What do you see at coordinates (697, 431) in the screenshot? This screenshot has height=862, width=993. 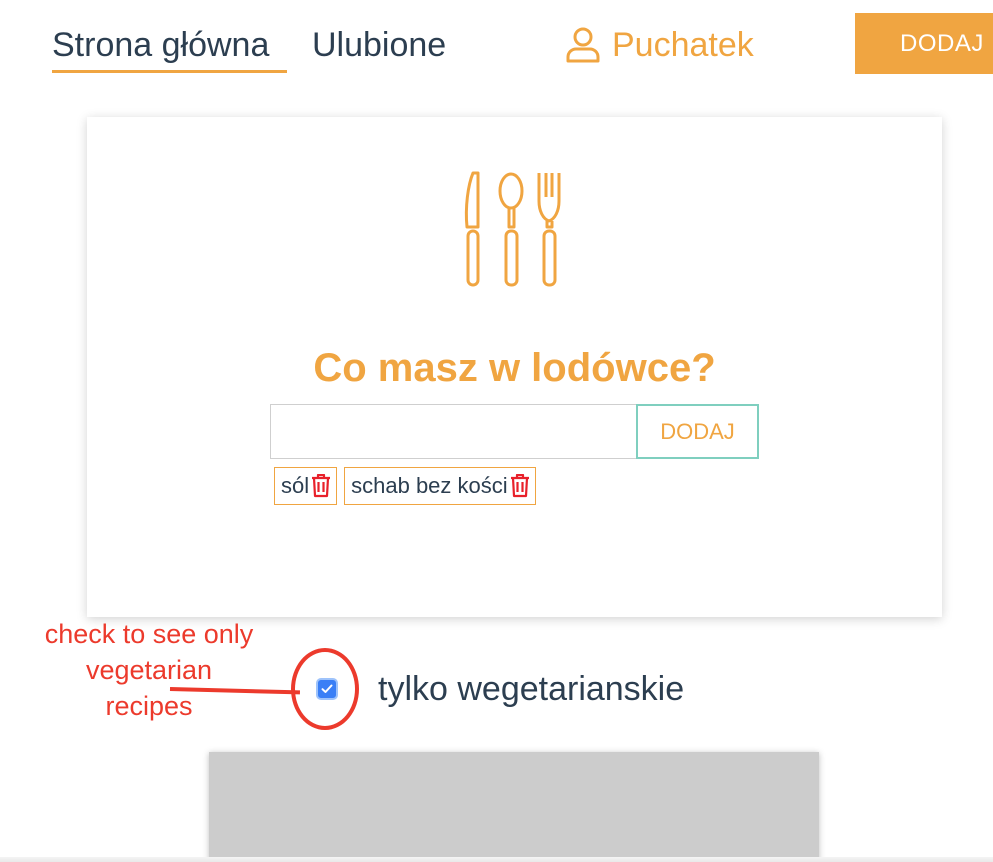 I see `add-ingredient-button: DODAJ` at bounding box center [697, 431].